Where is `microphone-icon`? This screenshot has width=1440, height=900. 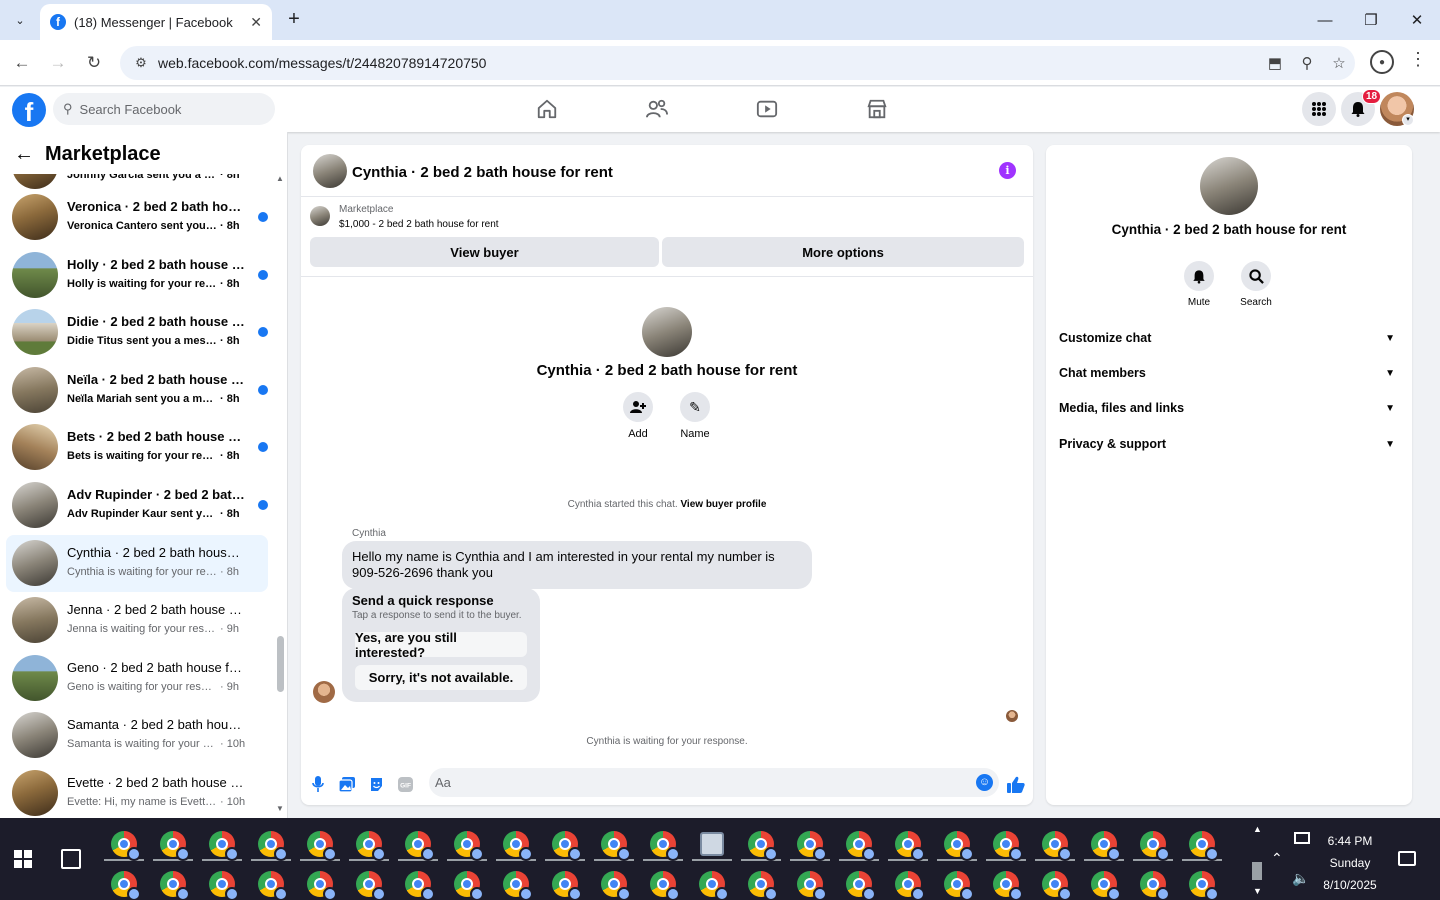
microphone-icon is located at coordinates (318, 784).